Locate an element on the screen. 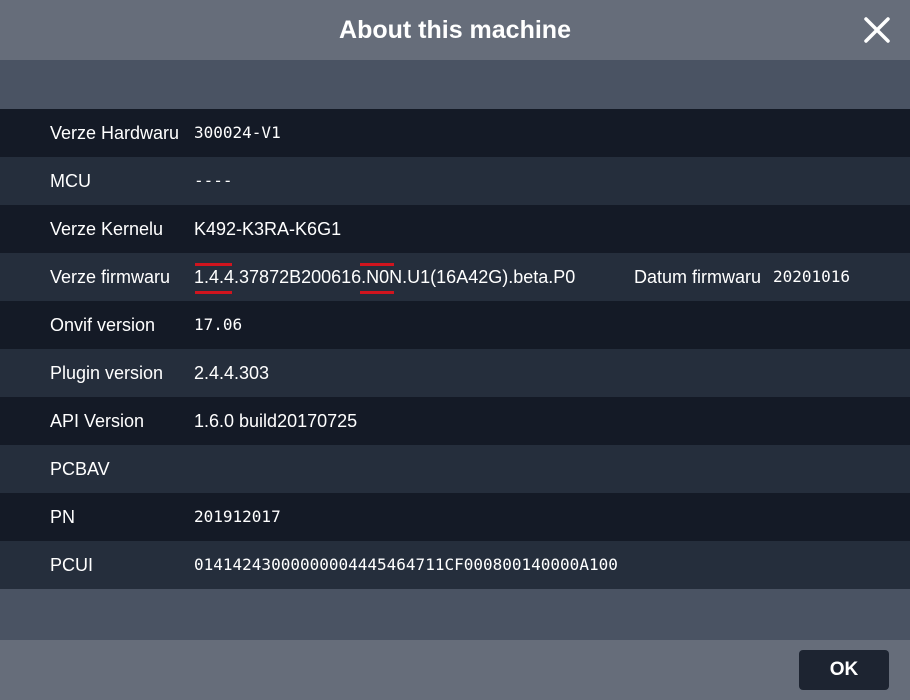  row-value: 201912017 is located at coordinates (237, 516).